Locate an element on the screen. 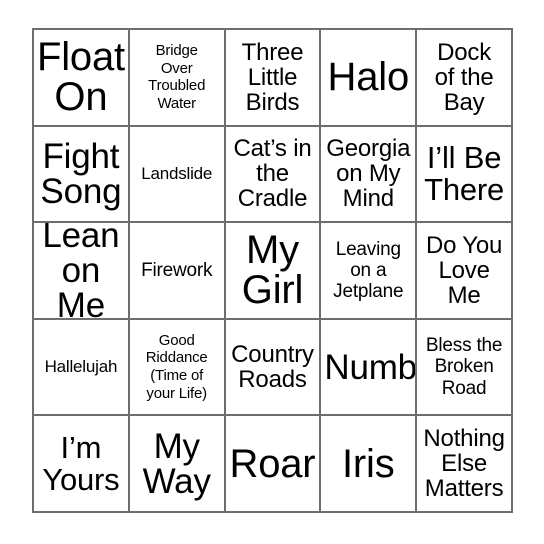 The image size is (544, 544). bingo-cell-label: Iris is located at coordinates (368, 463).